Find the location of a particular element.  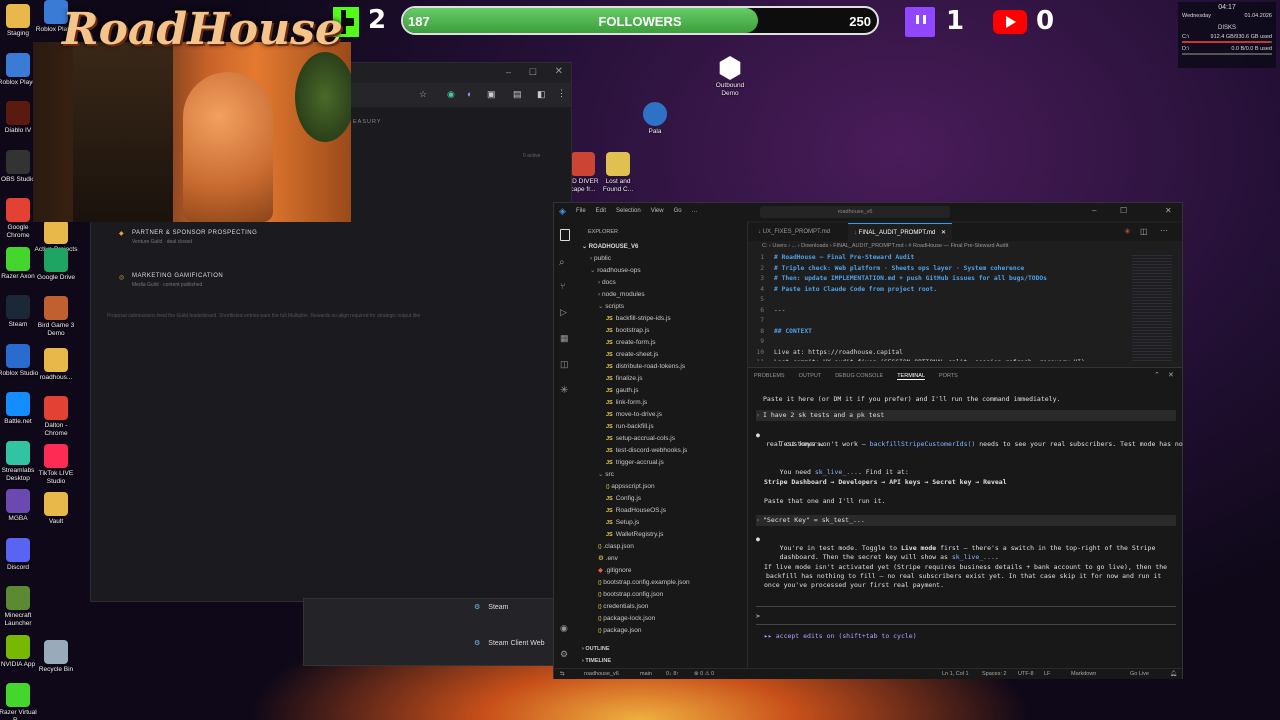

tree-item: JS gauth.js is located at coordinates (661, 391).